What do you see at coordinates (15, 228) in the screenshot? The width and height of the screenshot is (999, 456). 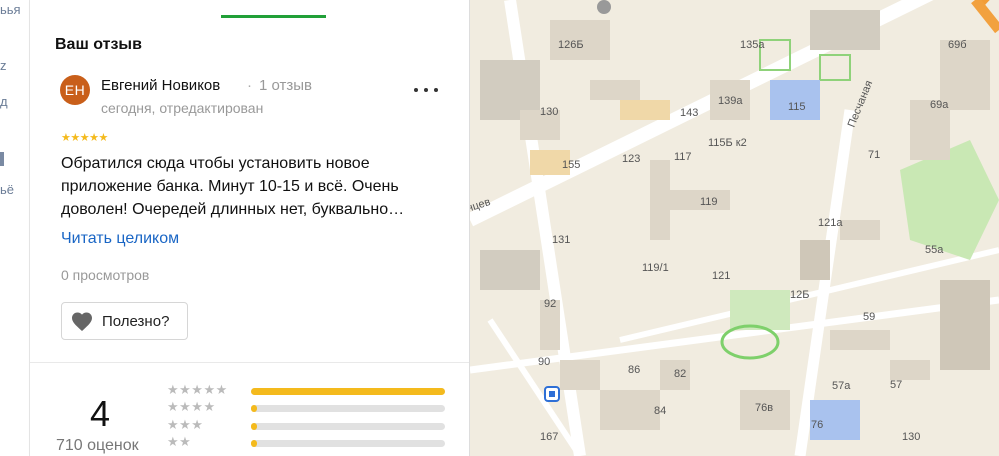 I see `left-sidebar-fragment: ьья z д ьё` at bounding box center [15, 228].